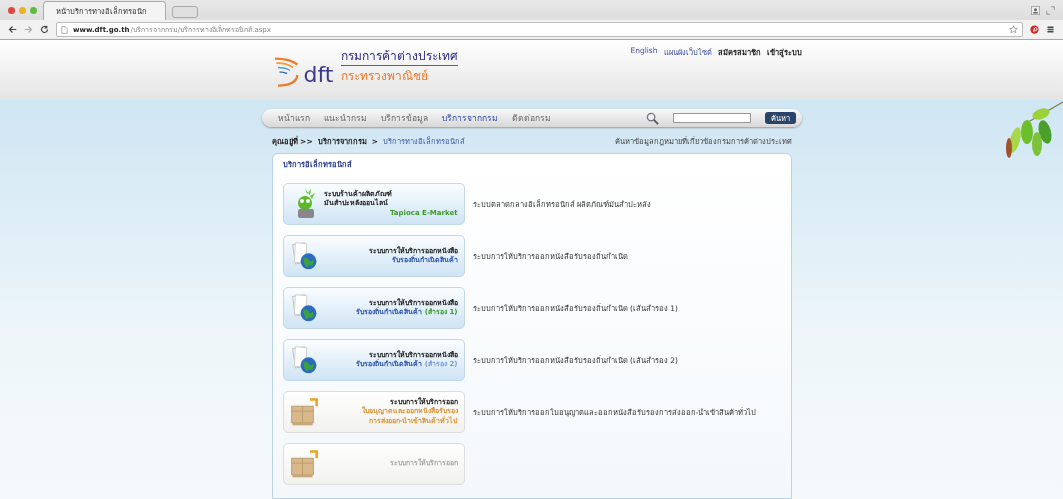 This screenshot has height=499, width=1063. I want to click on organization-name: กรมการค้าต่างประเทศ, so click(400, 56).